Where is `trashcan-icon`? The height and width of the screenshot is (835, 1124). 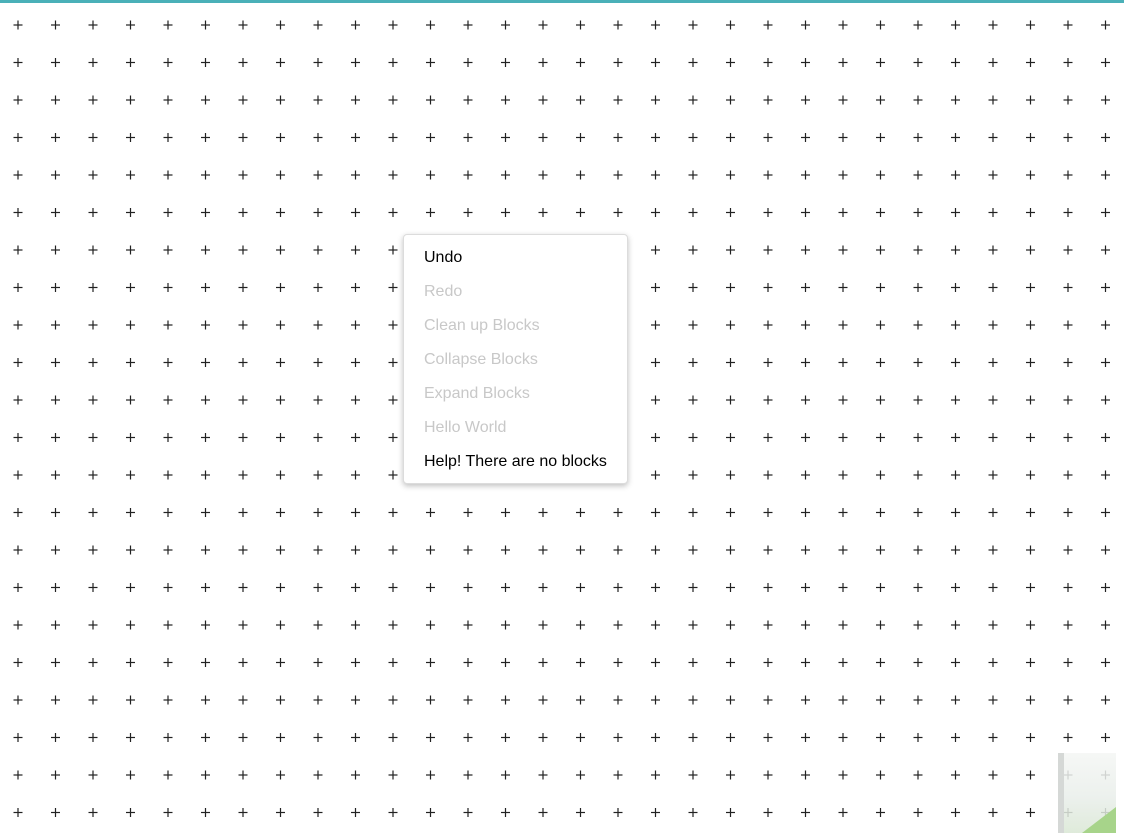 trashcan-icon is located at coordinates (1087, 793).